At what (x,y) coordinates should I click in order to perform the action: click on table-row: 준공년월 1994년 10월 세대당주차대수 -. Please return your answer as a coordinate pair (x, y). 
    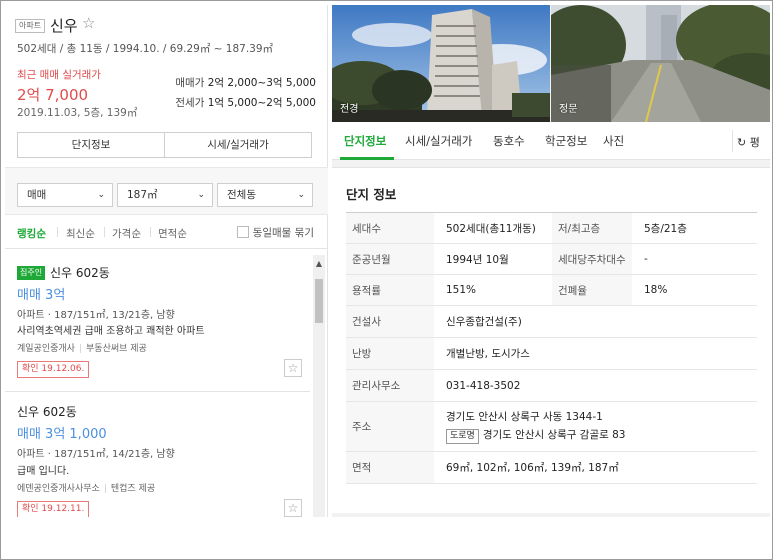
    Looking at the image, I should click on (551, 259).